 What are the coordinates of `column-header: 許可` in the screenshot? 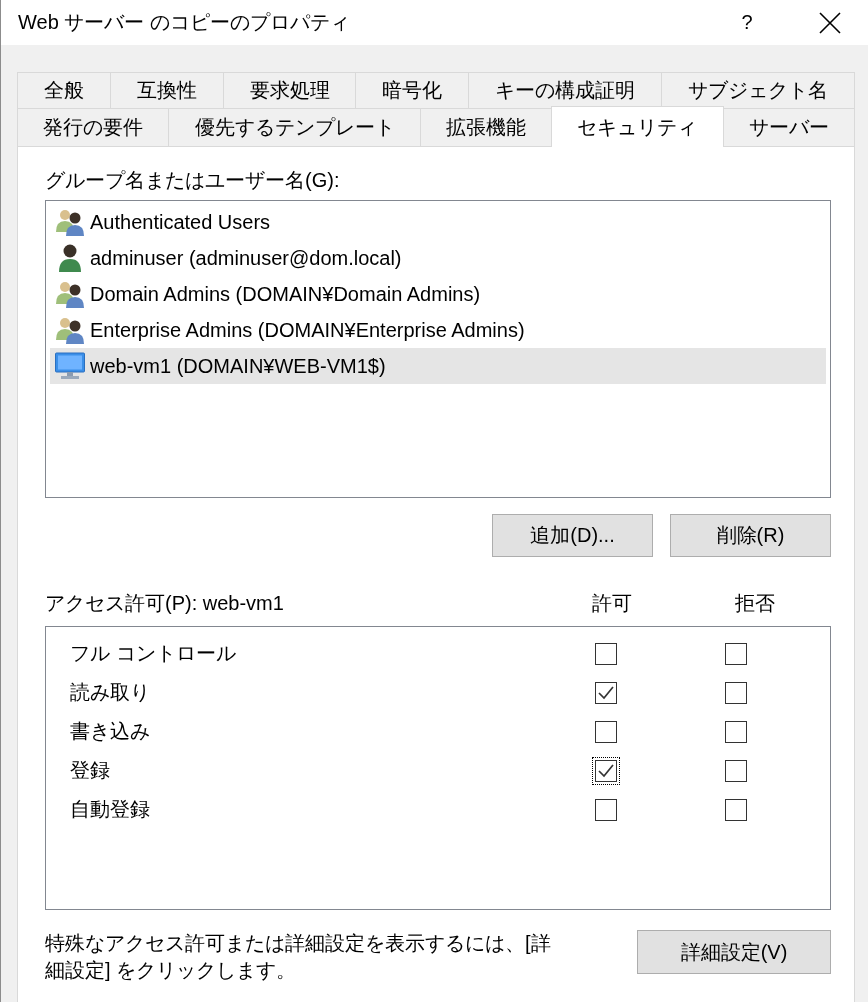 It's located at (612, 603).